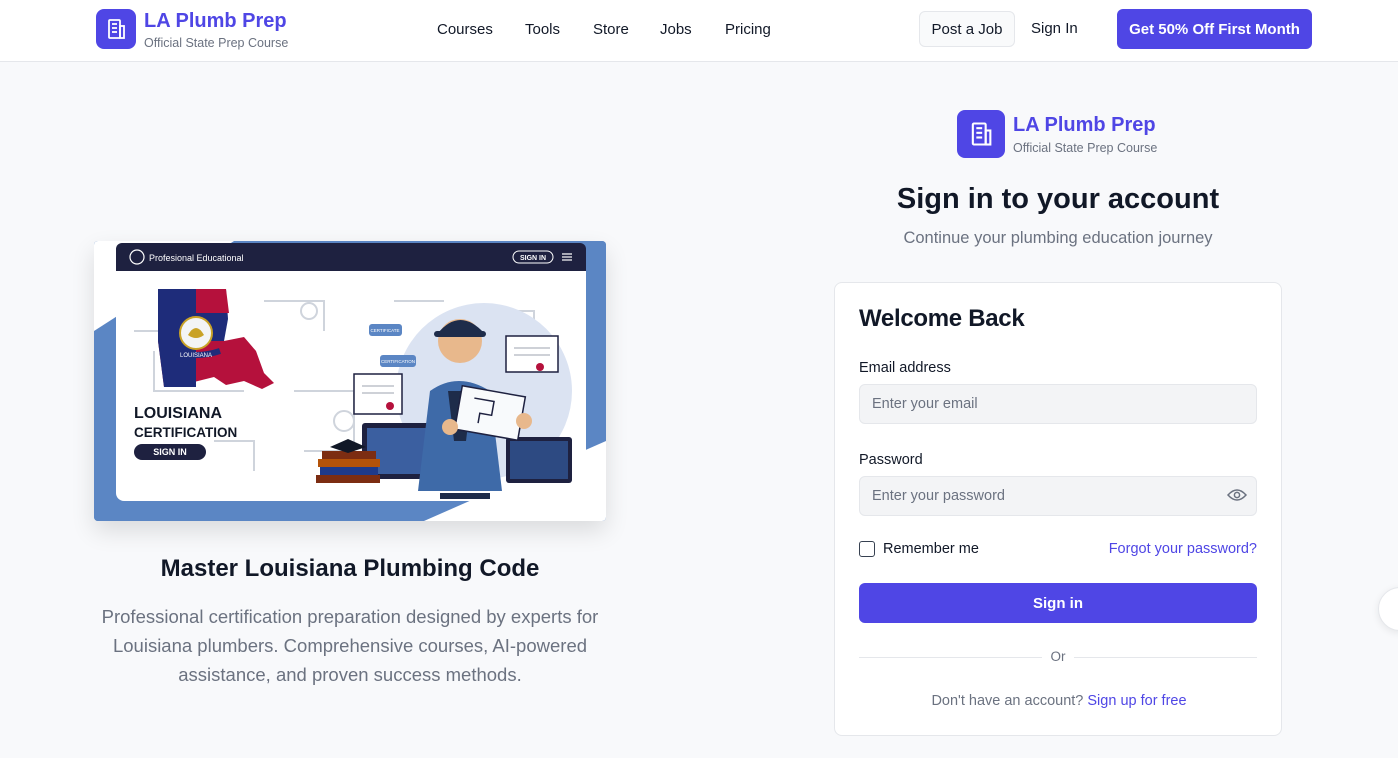 This screenshot has width=1398, height=758. Describe the element at coordinates (942, 318) in the screenshot. I see `card-heading: Welcome Back` at that location.